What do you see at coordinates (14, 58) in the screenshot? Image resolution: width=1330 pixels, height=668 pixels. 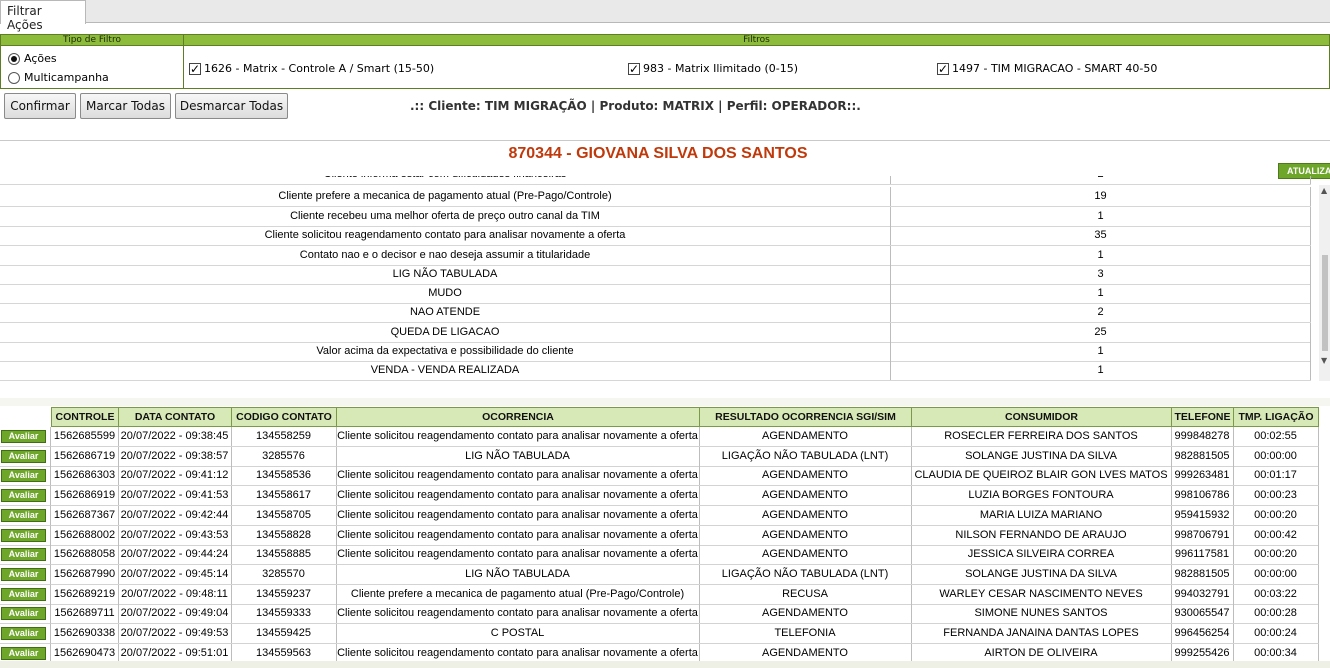 I see `radio-acoes` at bounding box center [14, 58].